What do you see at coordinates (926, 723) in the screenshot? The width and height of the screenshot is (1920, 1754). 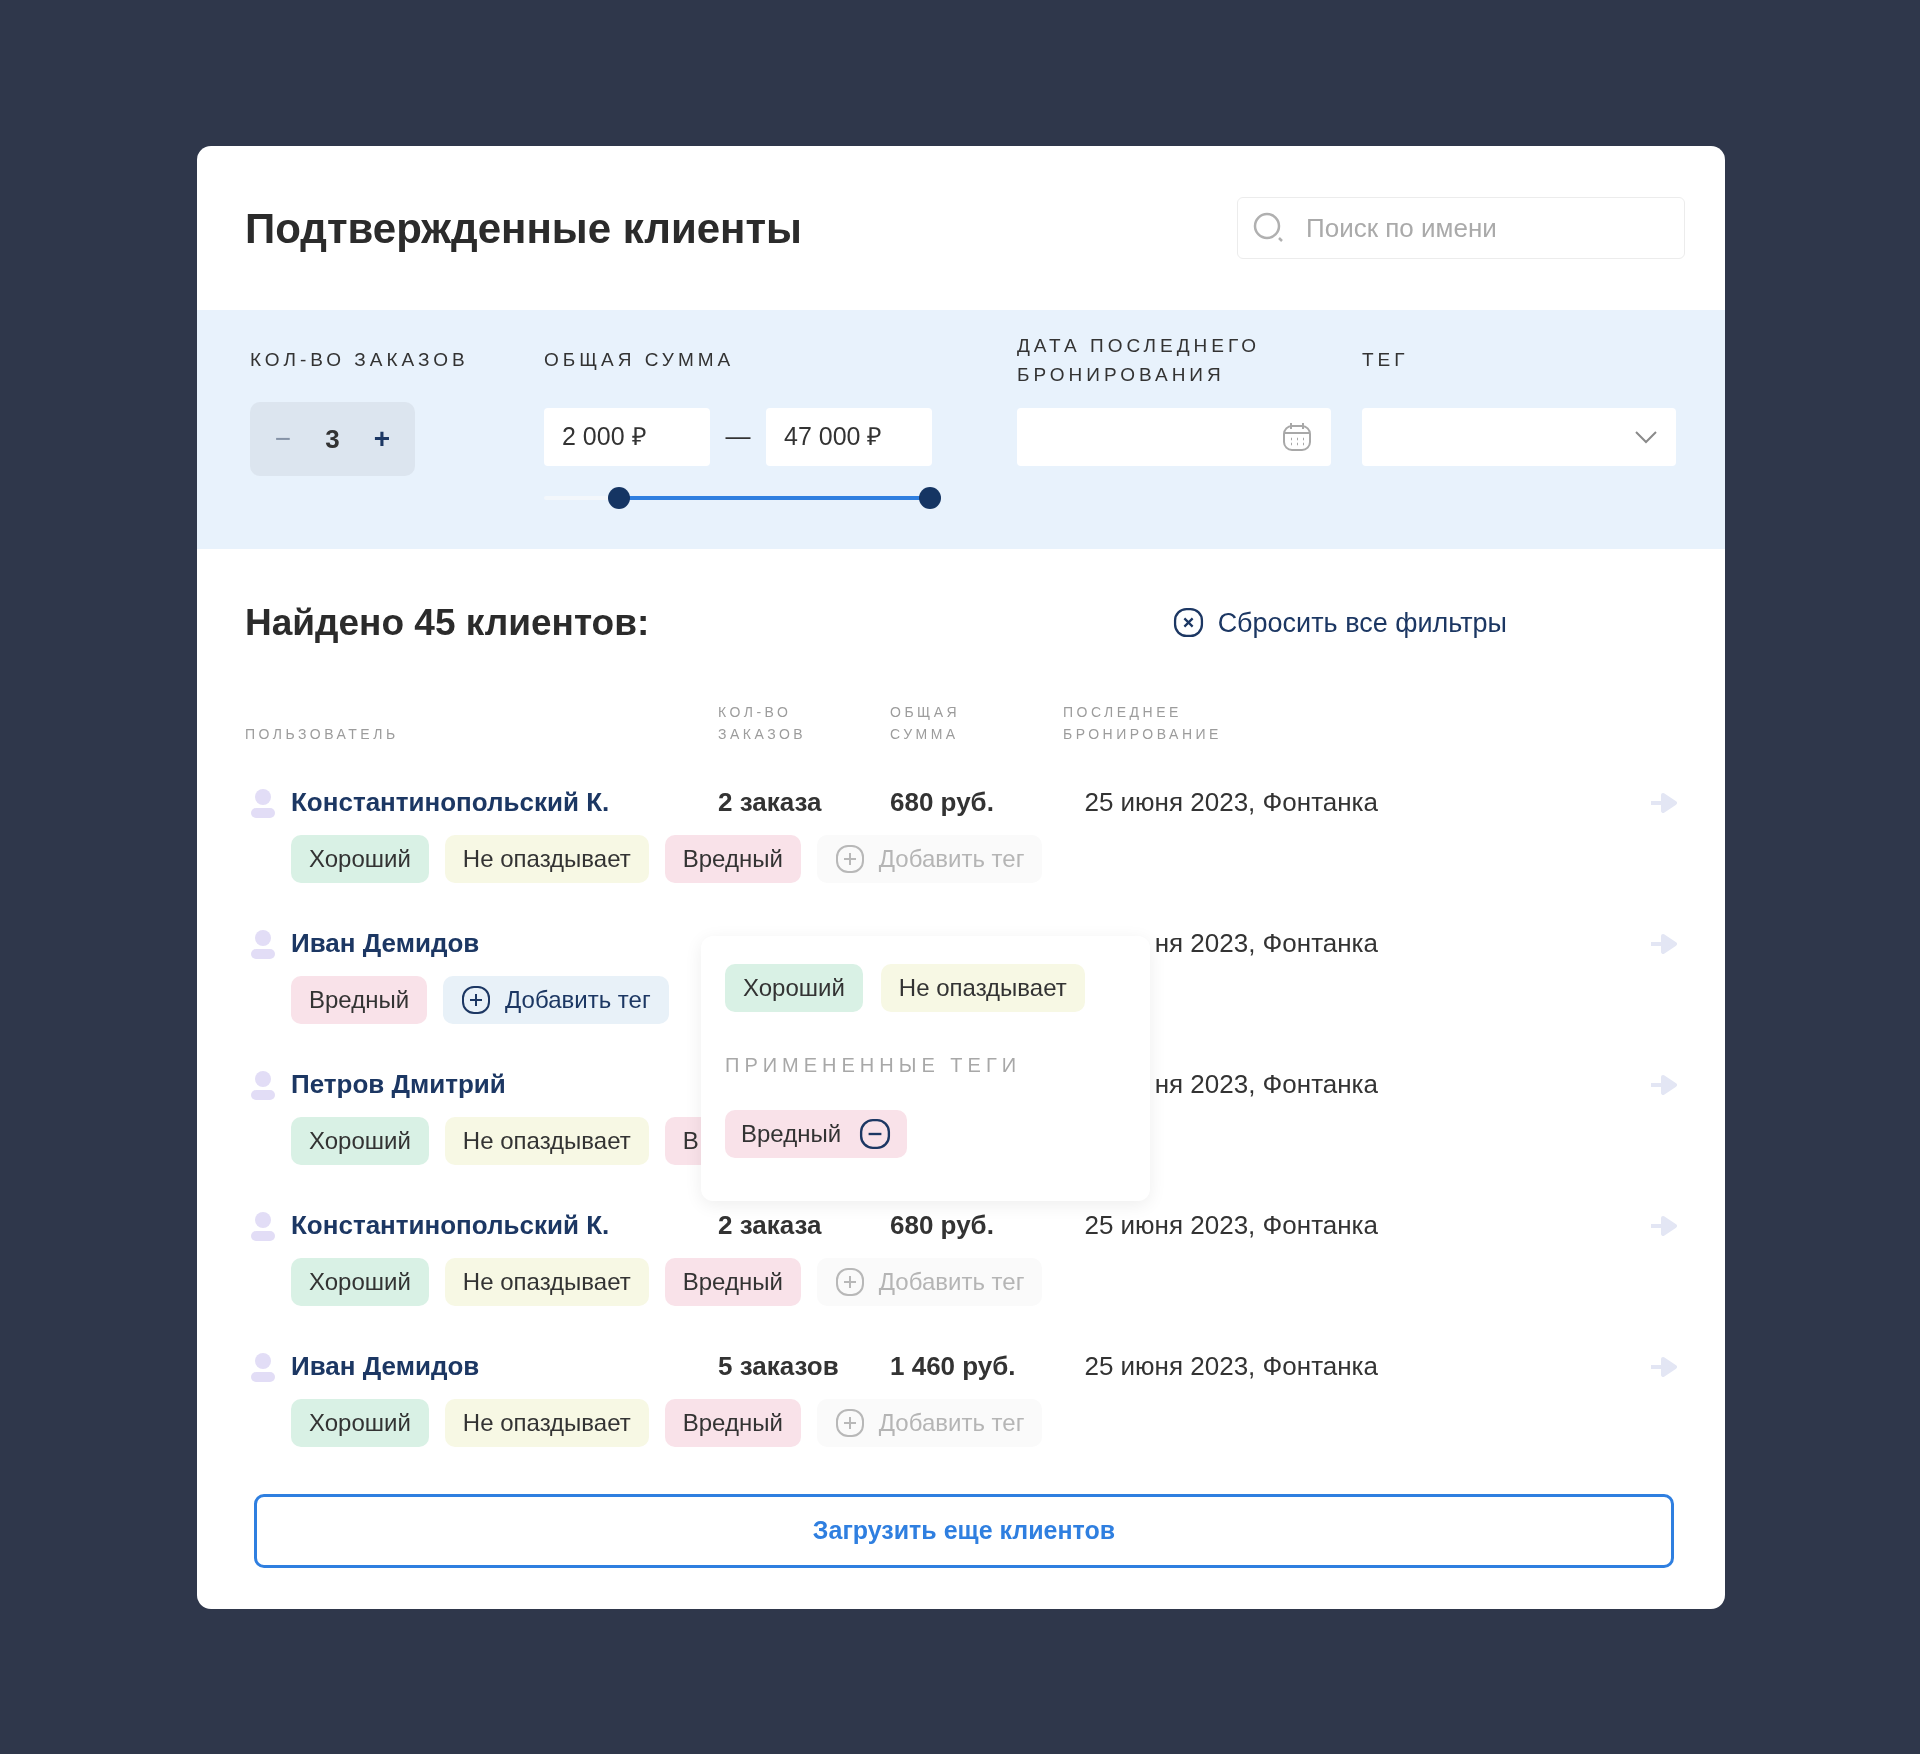 I see `column-header: ОБЩАЯ СУММА` at bounding box center [926, 723].